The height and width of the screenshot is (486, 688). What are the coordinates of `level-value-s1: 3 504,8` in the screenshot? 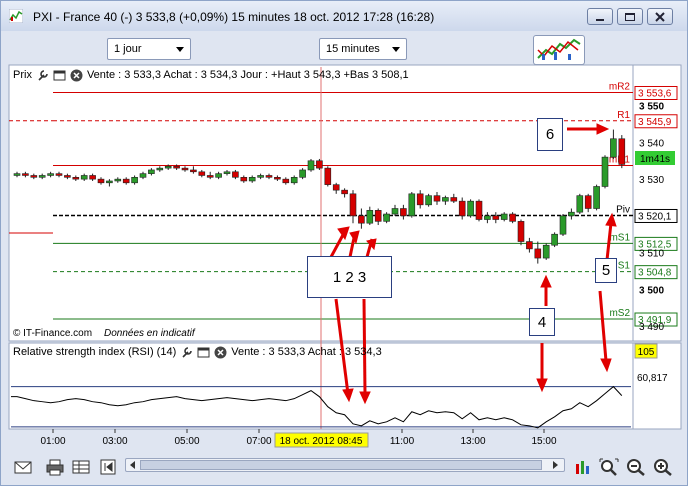 It's located at (655, 273).